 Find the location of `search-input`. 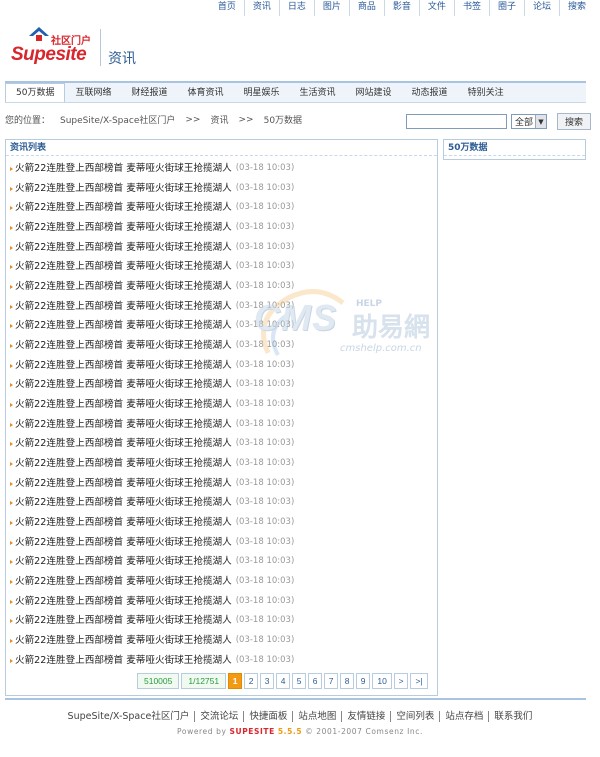

search-input is located at coordinates (456, 121).